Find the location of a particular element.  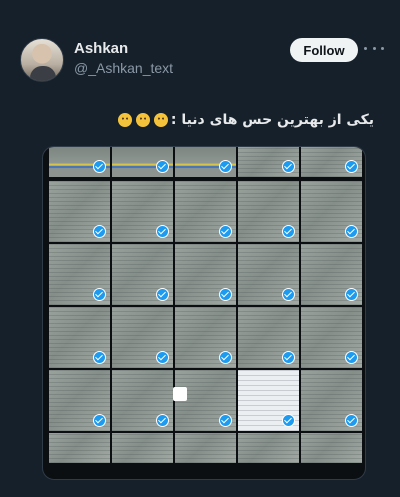

smiling-face-emoji-icon is located at coordinates (160, 120).